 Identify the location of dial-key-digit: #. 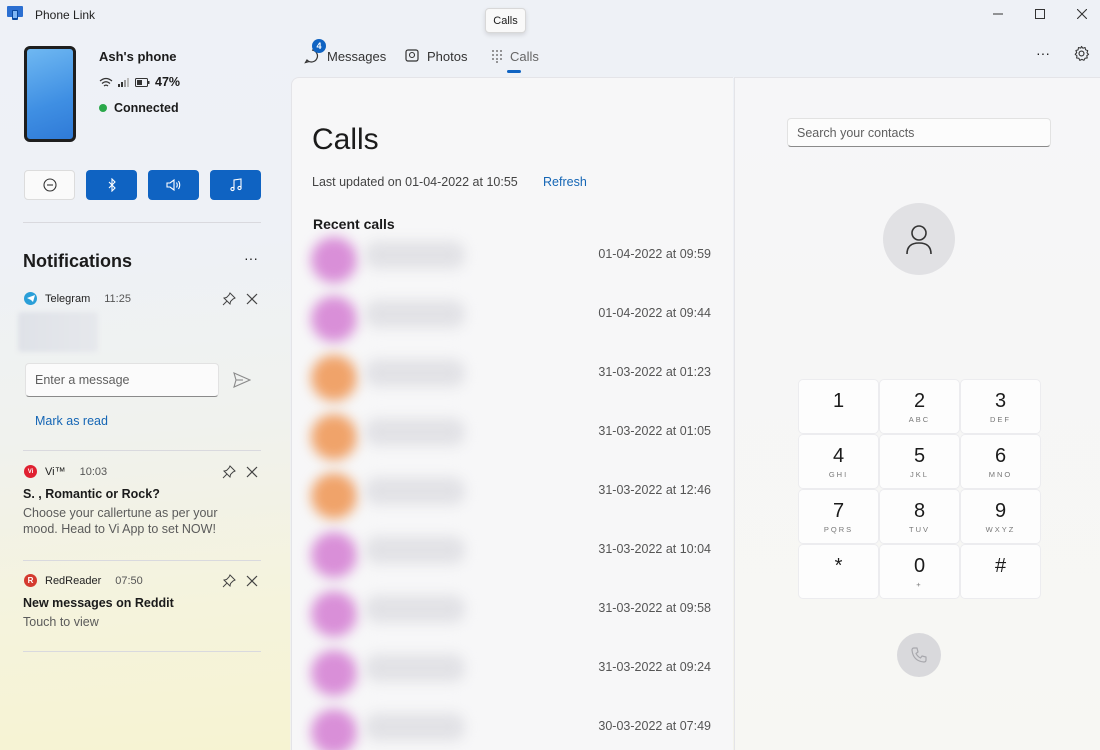
(1000, 565).